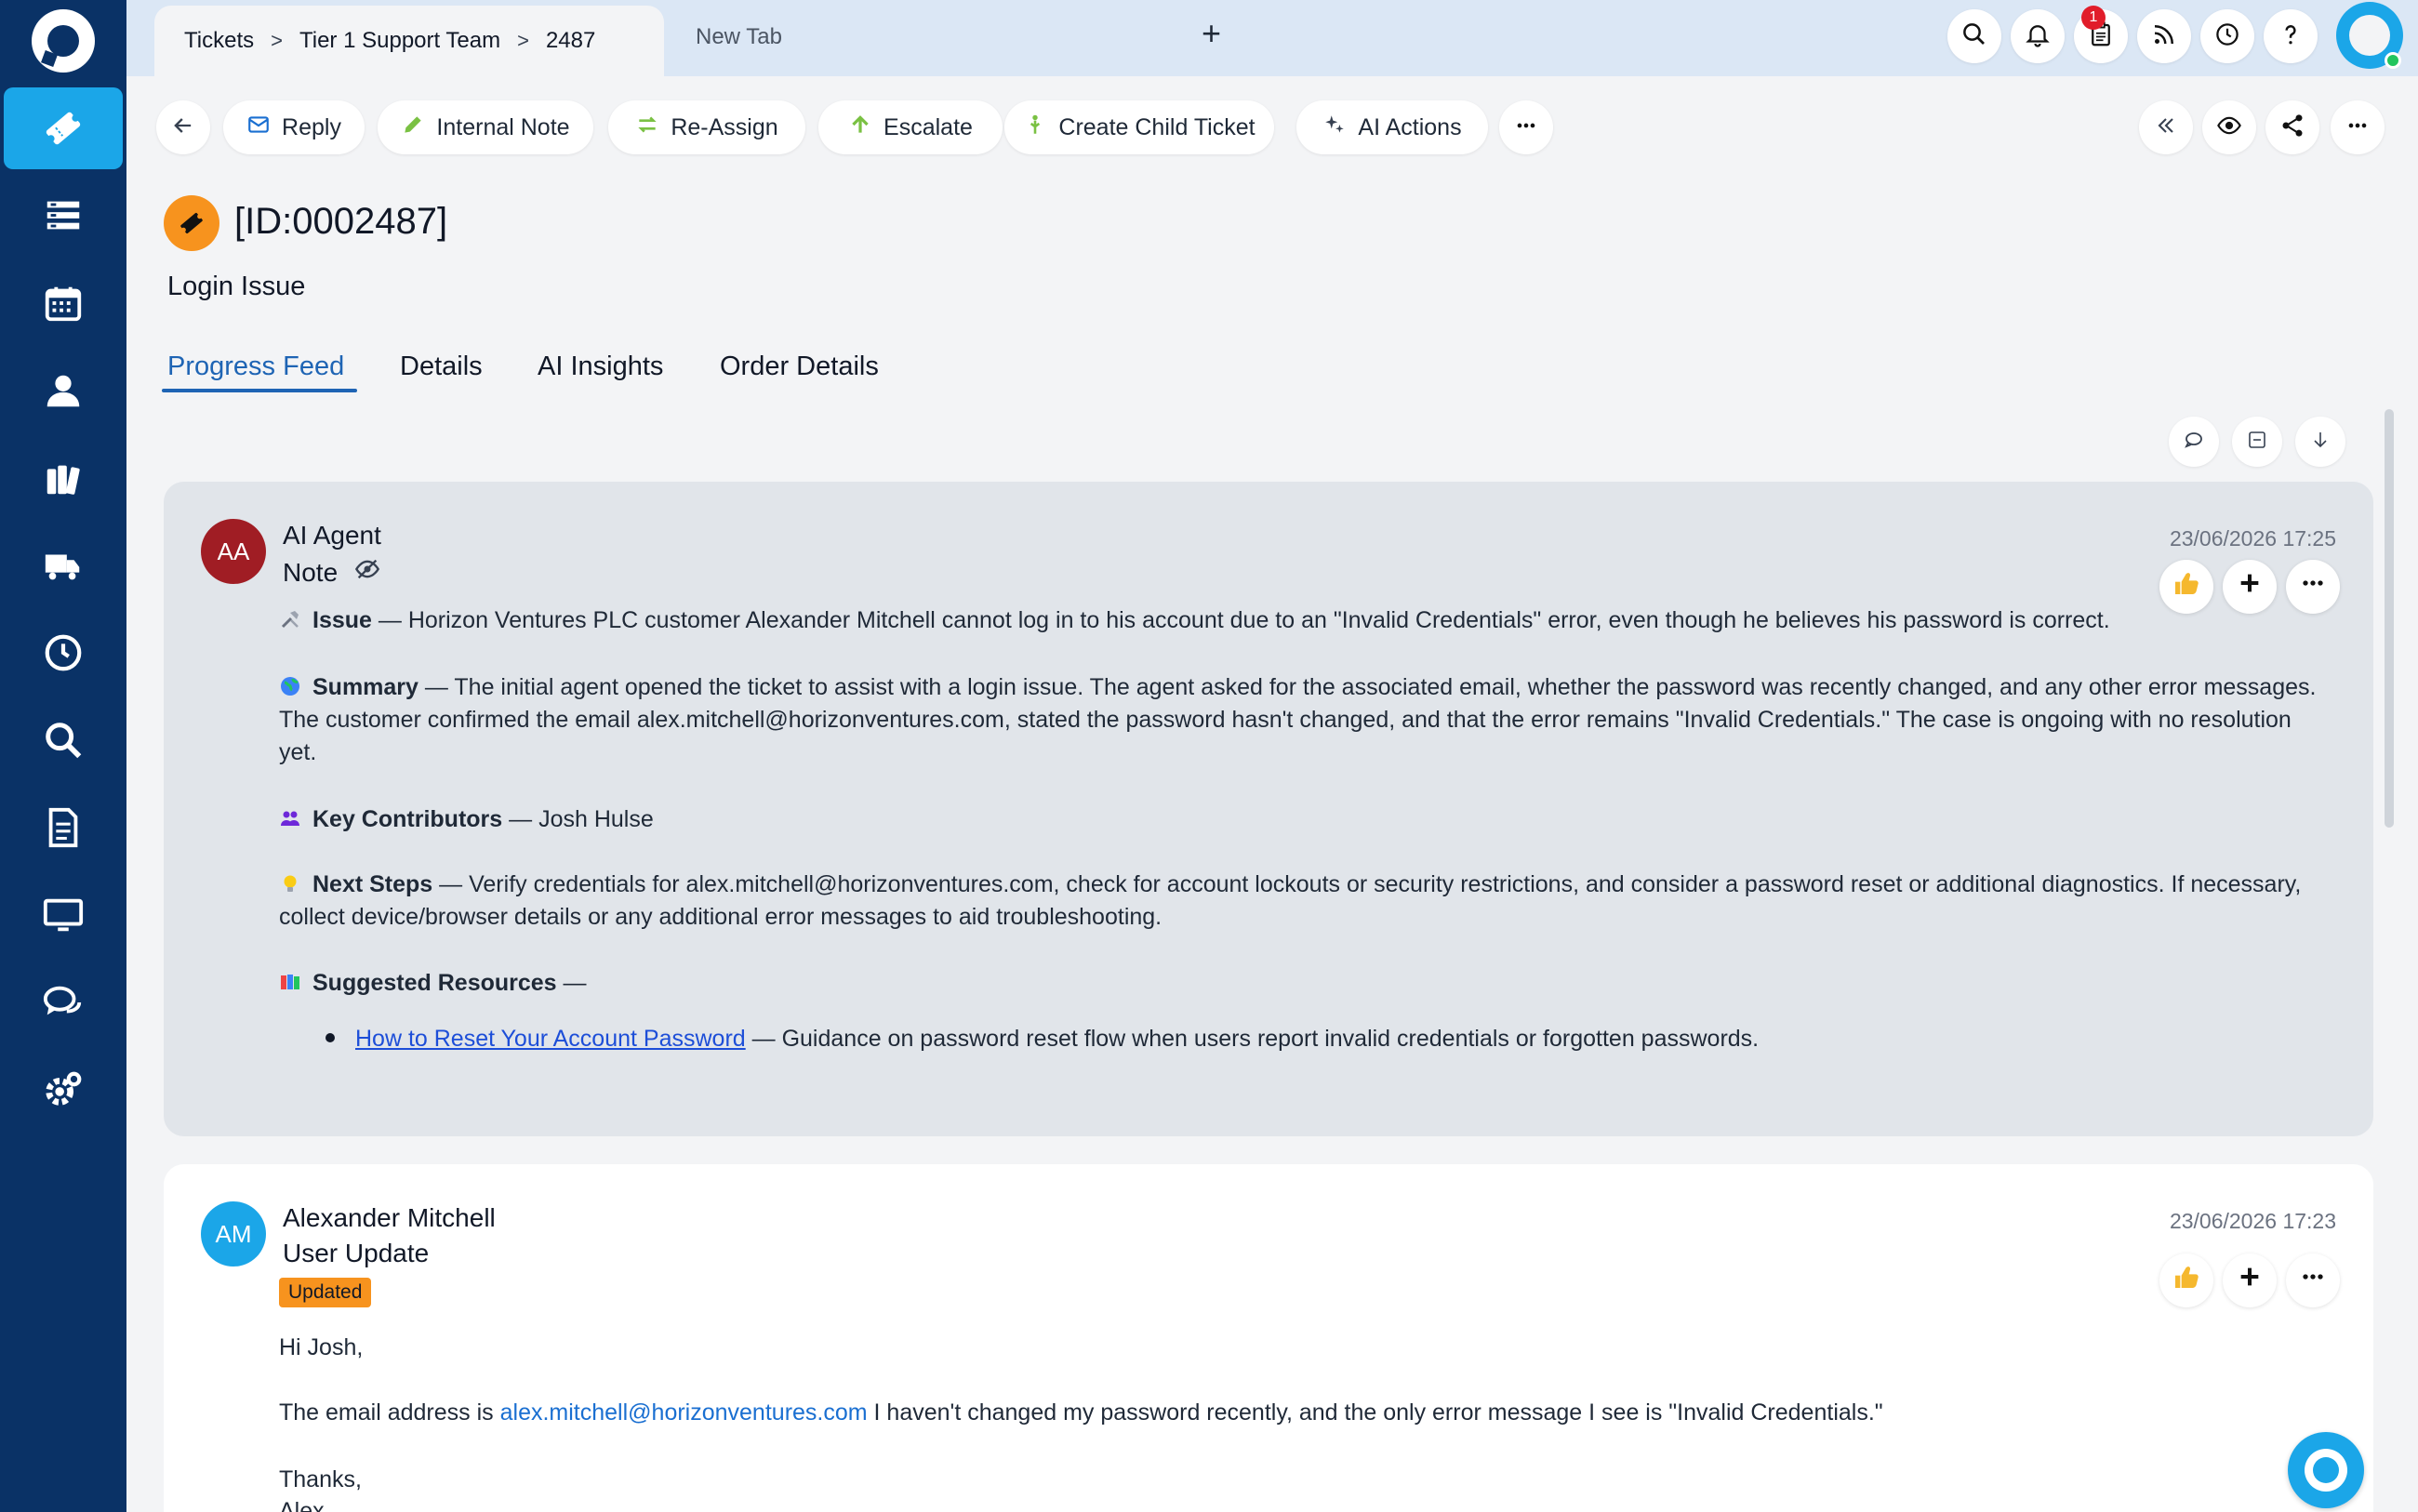 The height and width of the screenshot is (1512, 2418). I want to click on bullet, so click(330, 1038).